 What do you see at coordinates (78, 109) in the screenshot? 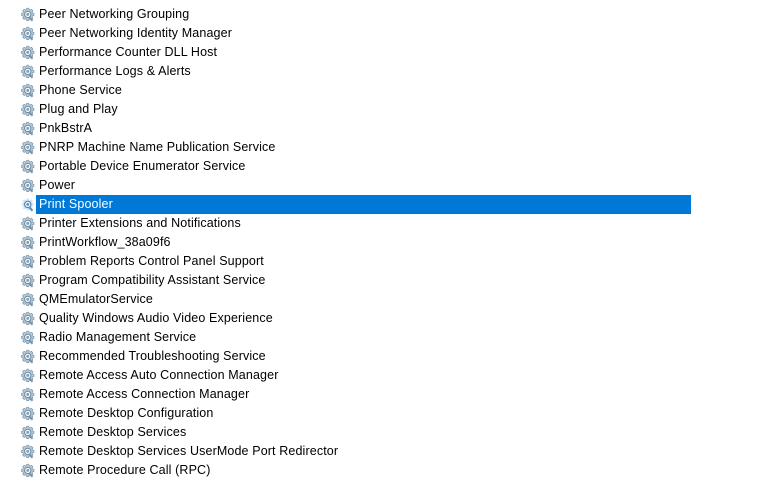
I see `service-name-label: Plug and Play` at bounding box center [78, 109].